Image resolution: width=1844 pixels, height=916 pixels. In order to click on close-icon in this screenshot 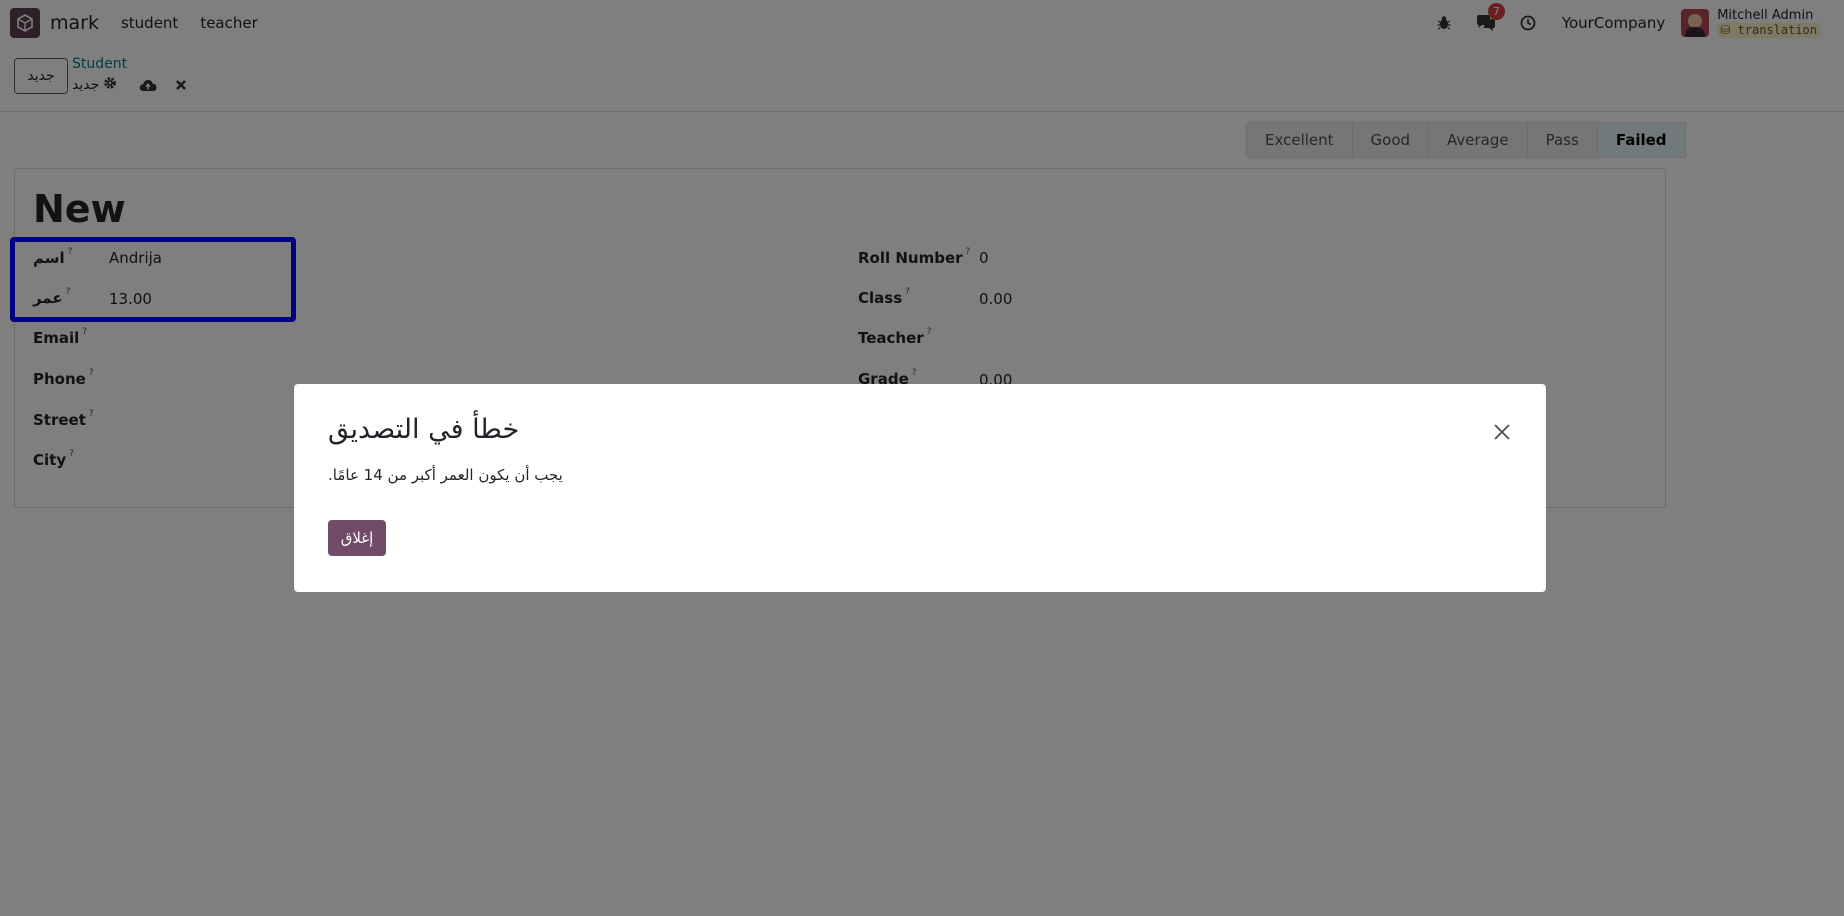, I will do `click(1502, 432)`.